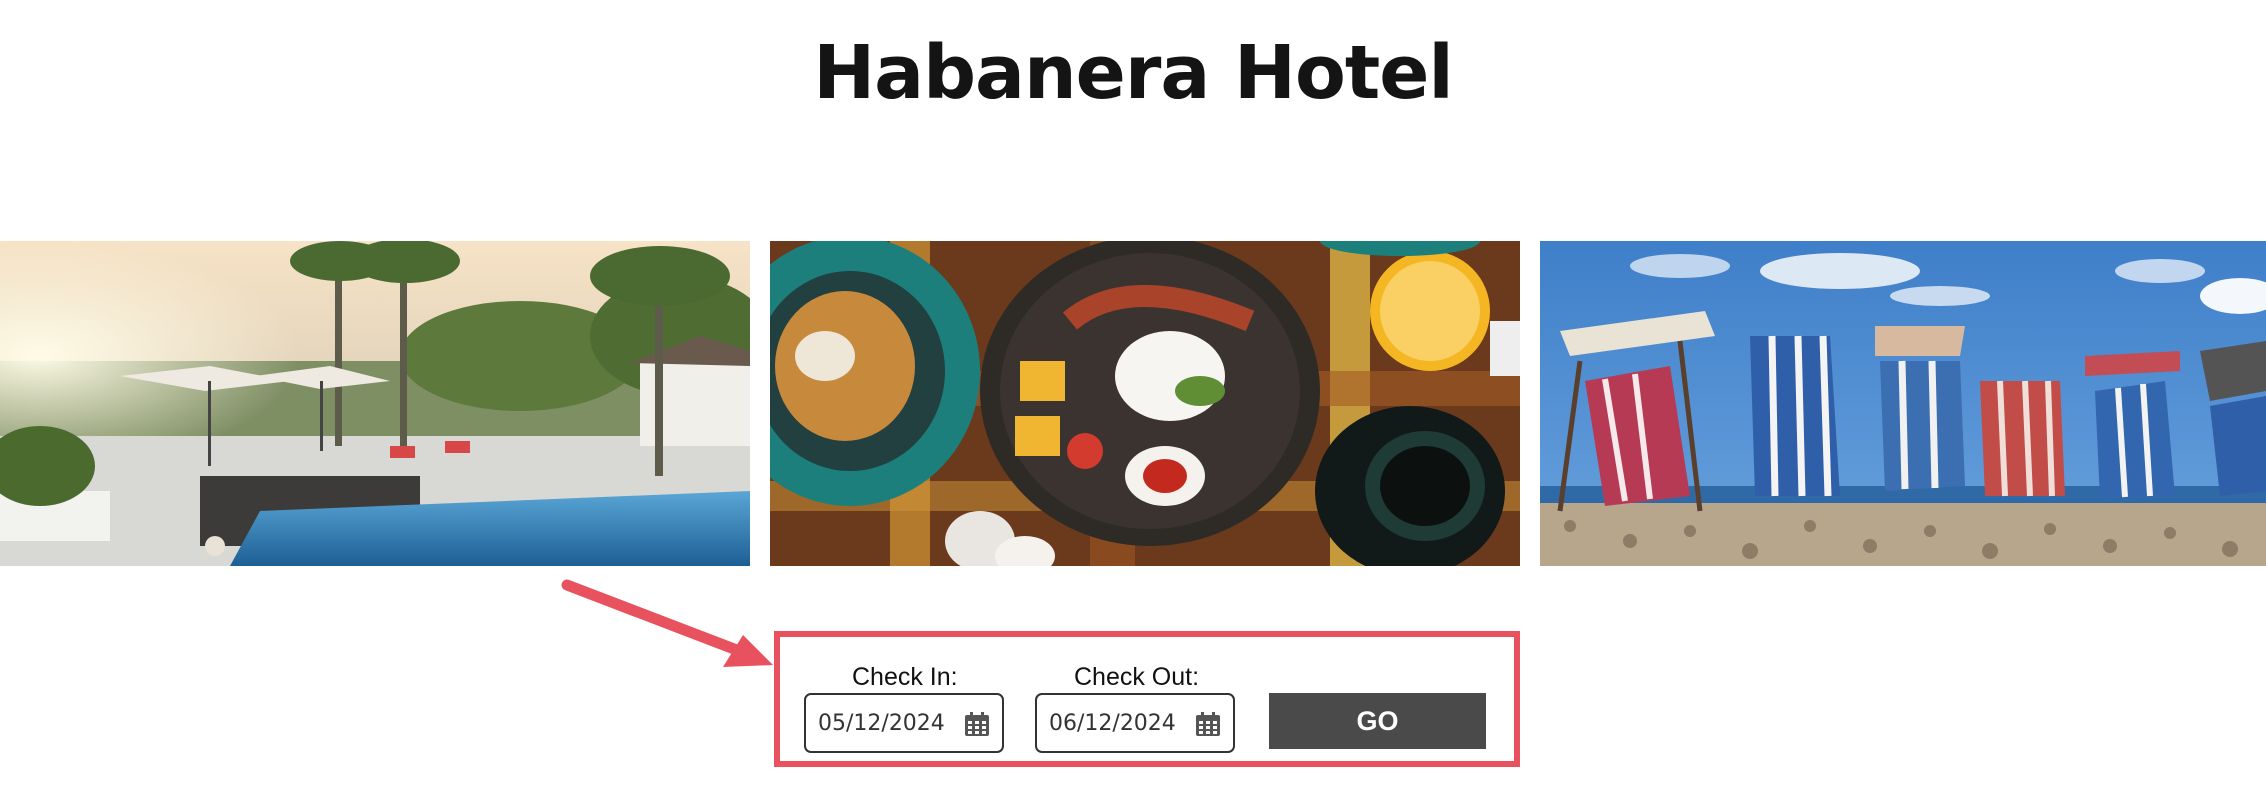 The image size is (2266, 800). Describe the element at coordinates (881, 723) in the screenshot. I see `check-in-date-value: 05/12/2024` at that location.